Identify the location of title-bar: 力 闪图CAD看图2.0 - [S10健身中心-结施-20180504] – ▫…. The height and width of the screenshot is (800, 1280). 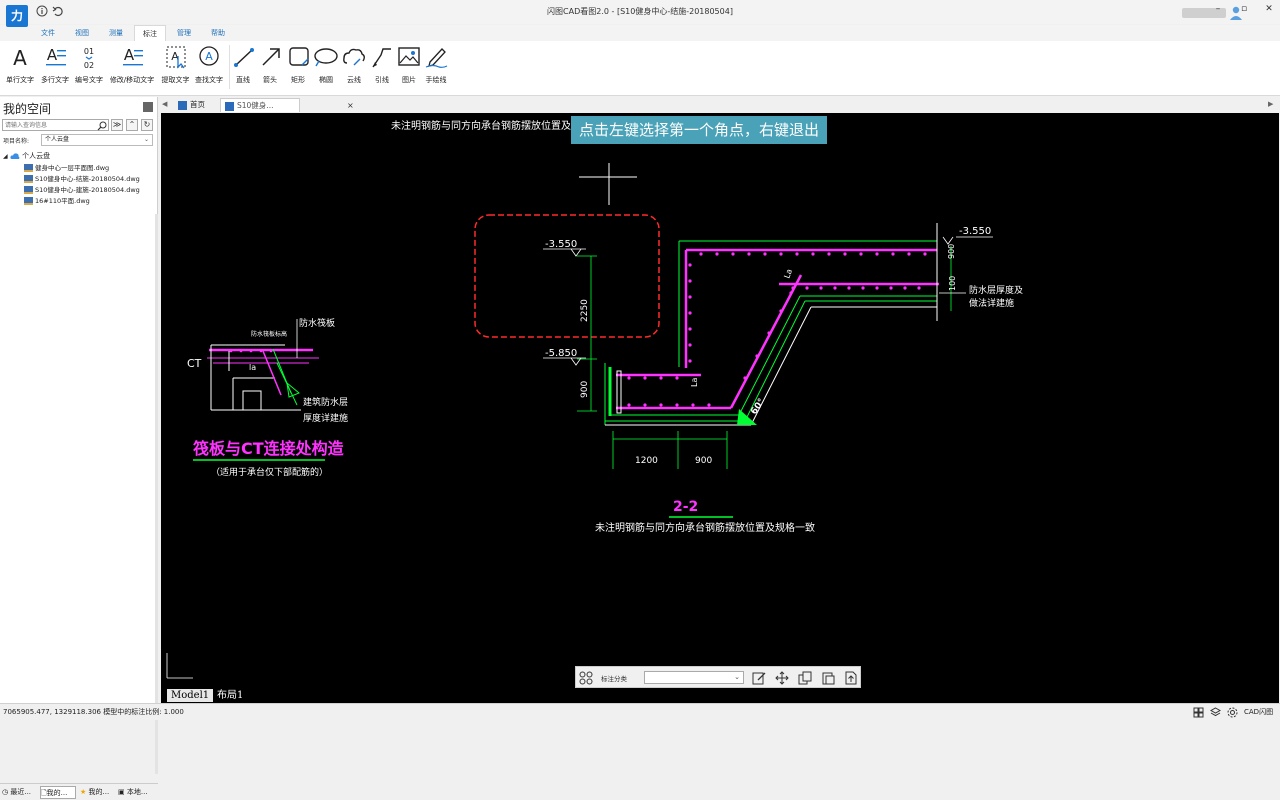
(640, 13).